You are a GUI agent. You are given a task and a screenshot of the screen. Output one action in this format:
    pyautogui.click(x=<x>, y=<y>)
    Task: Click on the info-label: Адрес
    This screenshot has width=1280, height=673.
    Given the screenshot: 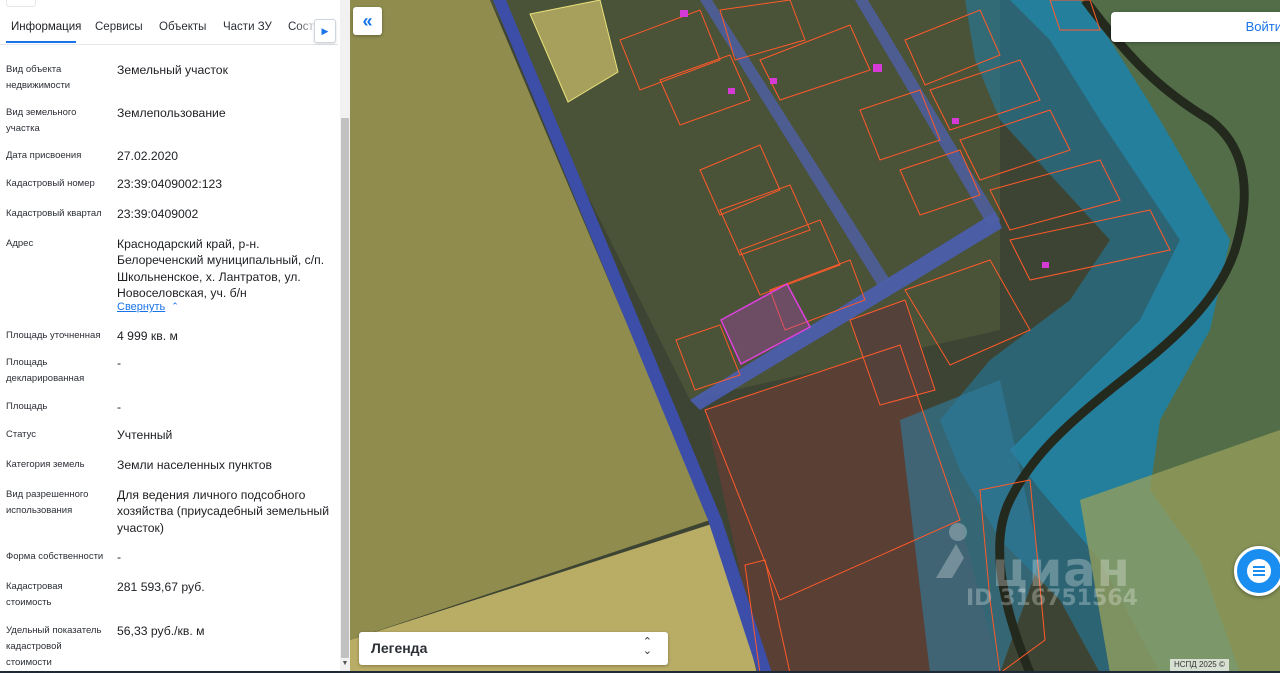 What is the action you would take?
    pyautogui.click(x=20, y=243)
    